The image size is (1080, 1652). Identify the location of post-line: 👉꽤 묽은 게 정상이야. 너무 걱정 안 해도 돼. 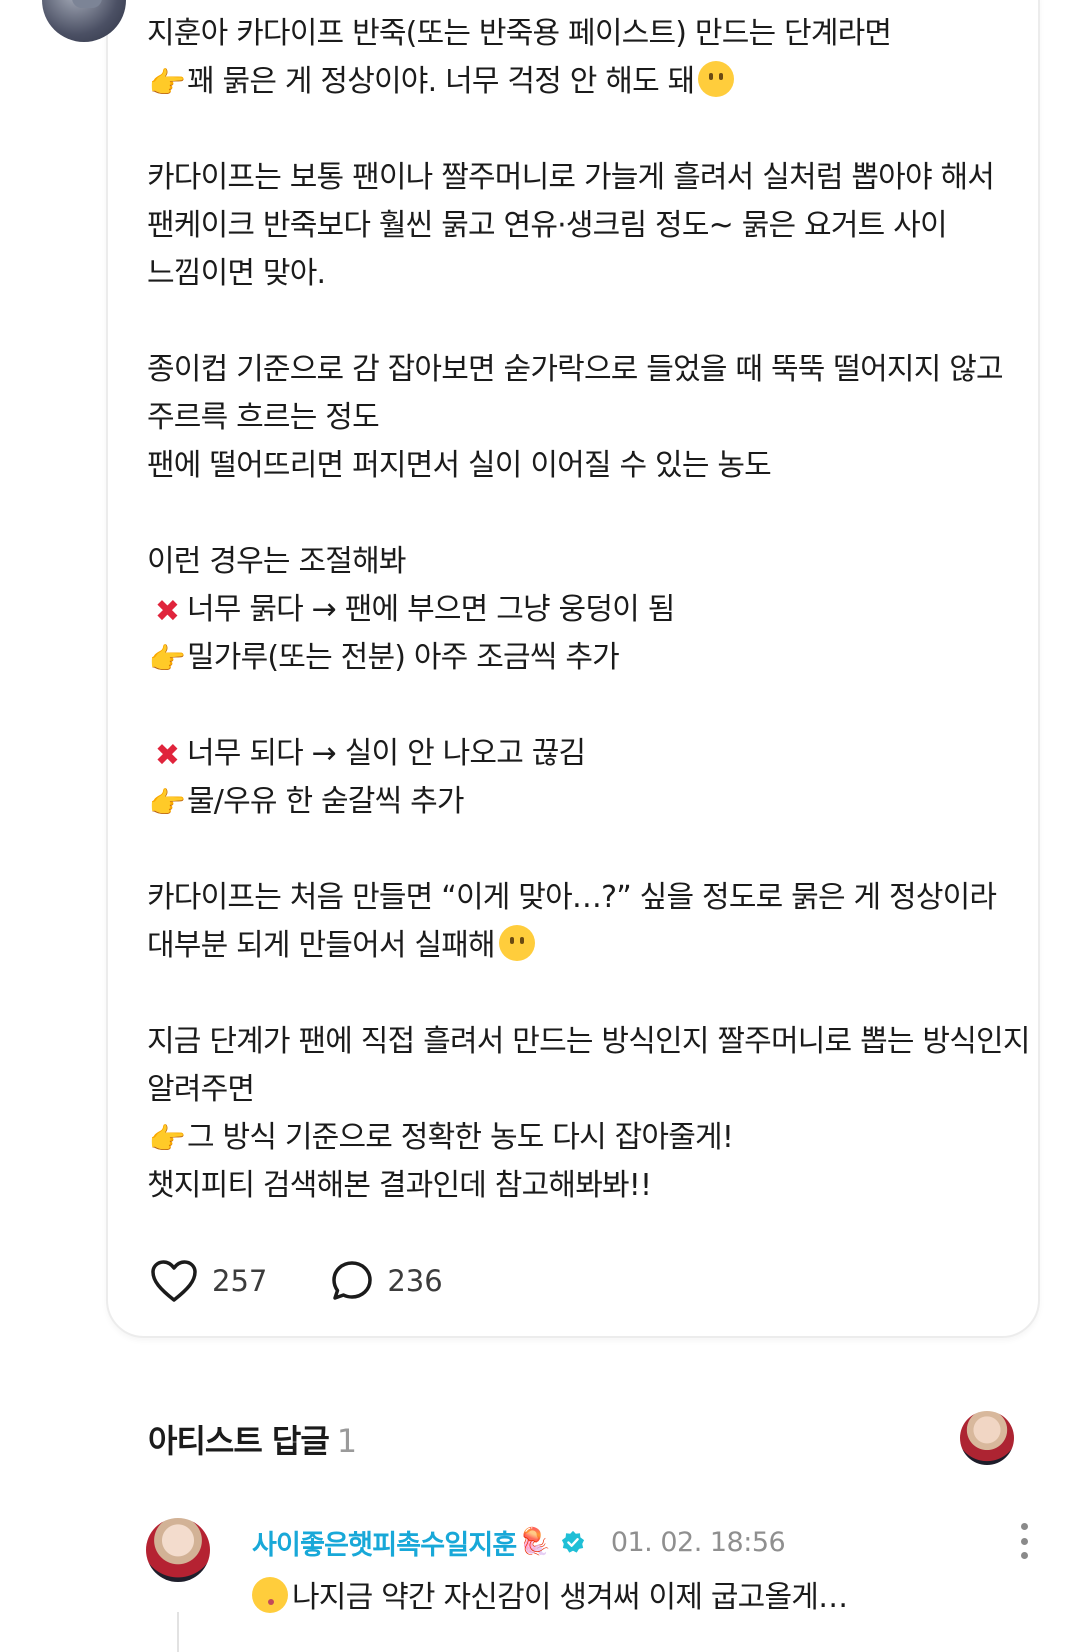
(577, 82).